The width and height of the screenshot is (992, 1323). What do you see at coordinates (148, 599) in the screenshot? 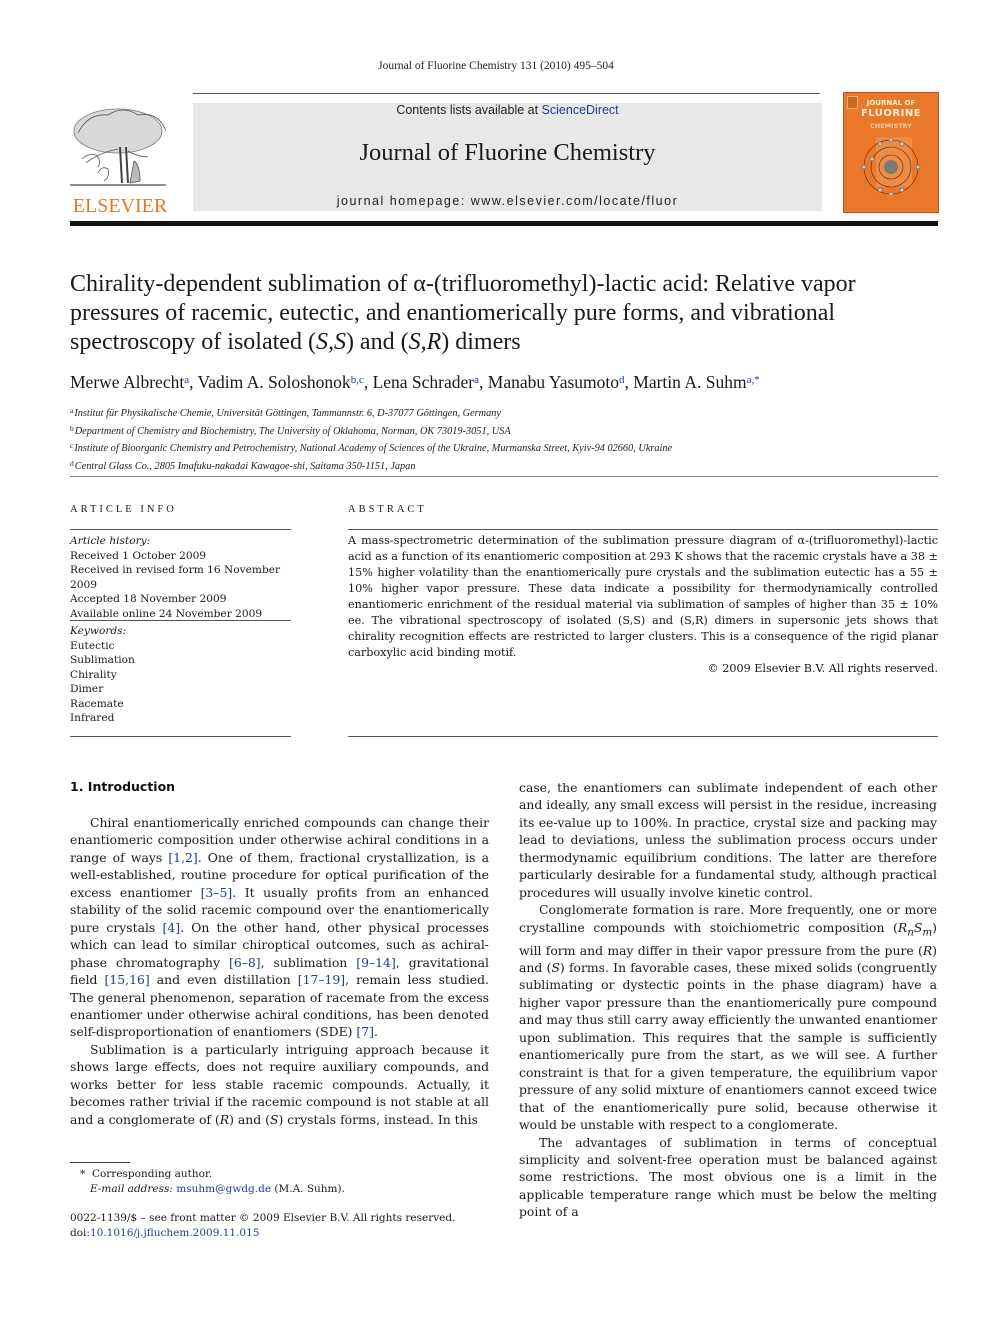
I see `history-item: Accepted 18 November 2009` at bounding box center [148, 599].